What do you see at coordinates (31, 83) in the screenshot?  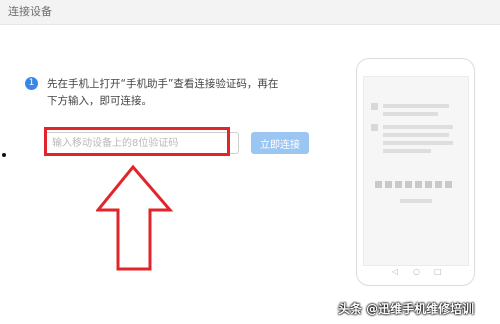 I see `step-number-badge: 1` at bounding box center [31, 83].